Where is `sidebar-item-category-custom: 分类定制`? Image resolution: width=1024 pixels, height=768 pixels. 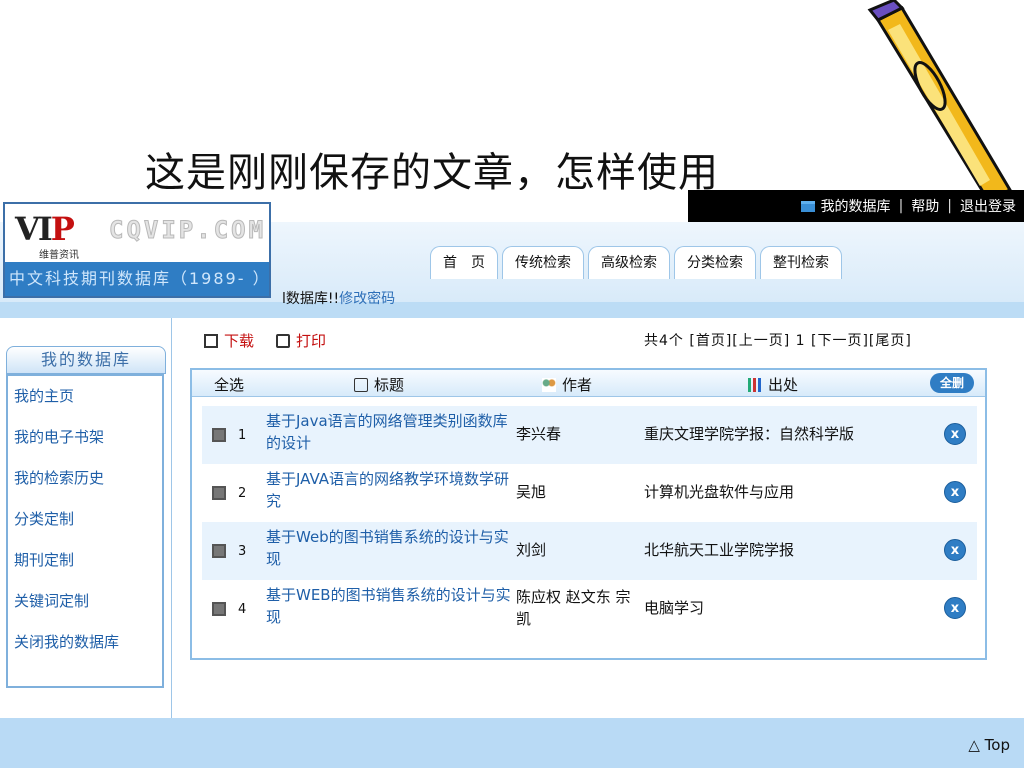 sidebar-item-category-custom: 分类定制 is located at coordinates (85, 519).